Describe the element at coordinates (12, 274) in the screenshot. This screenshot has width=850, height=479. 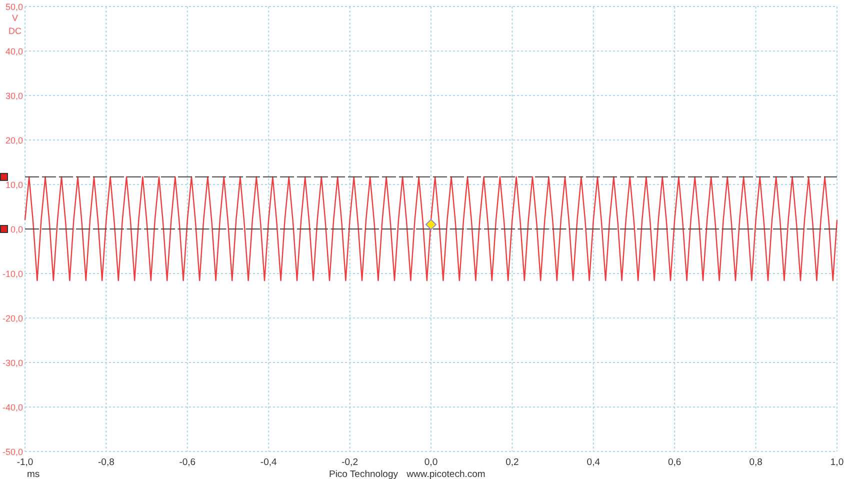
I see `axis-label: -10,0` at that location.